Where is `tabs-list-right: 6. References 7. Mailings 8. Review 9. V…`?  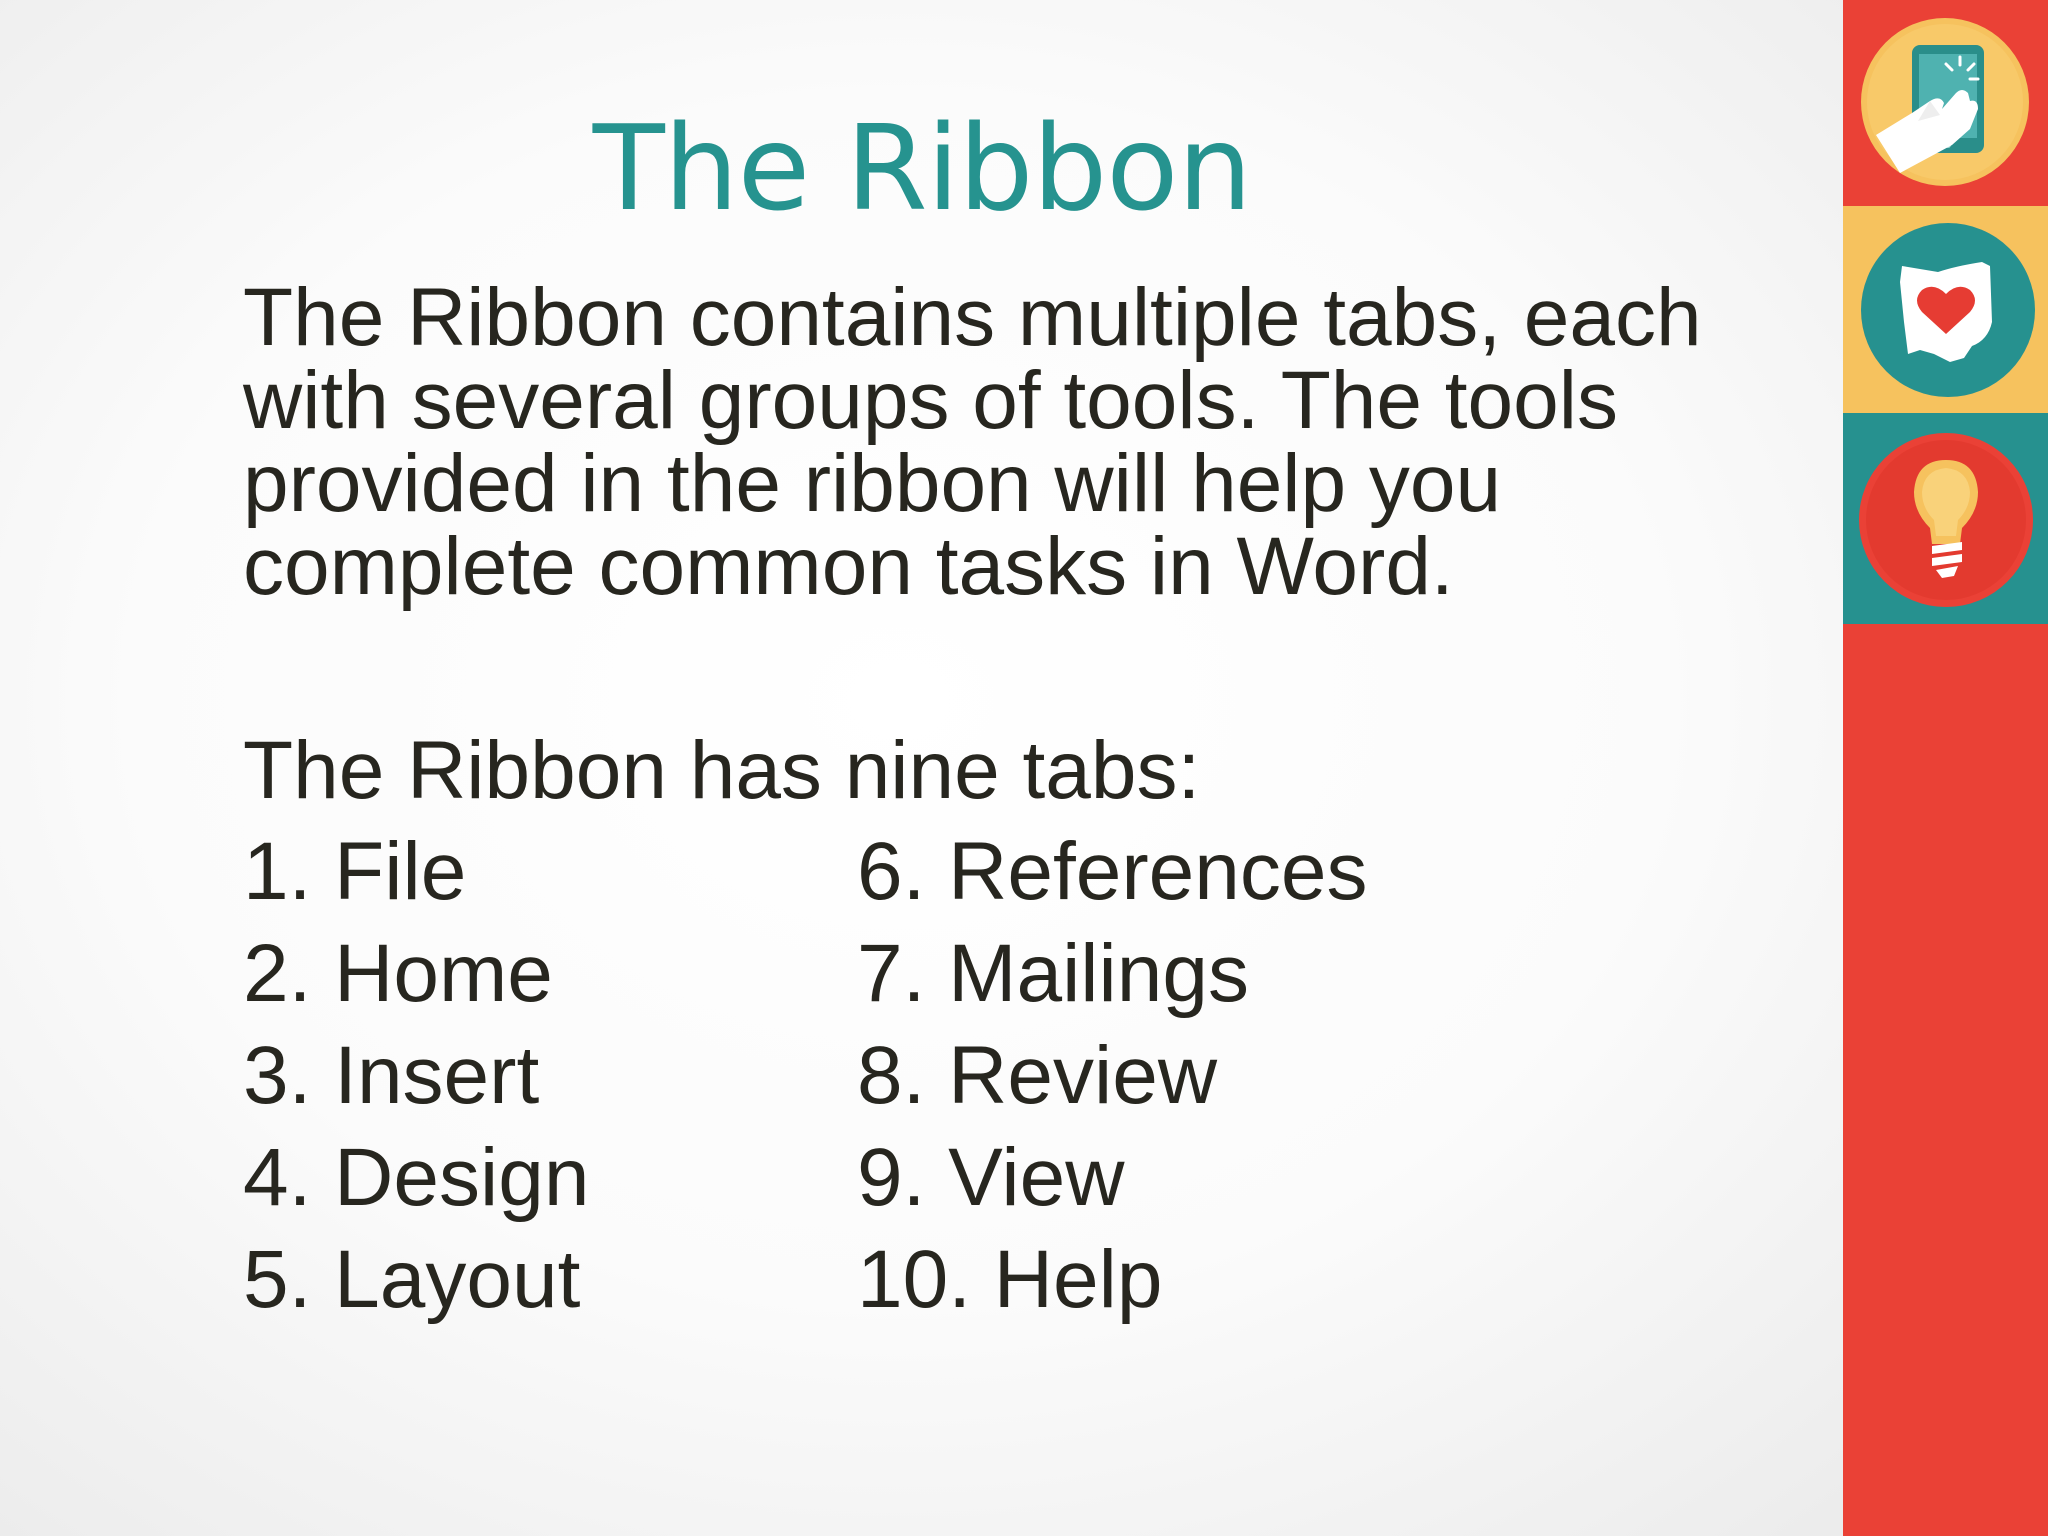 tabs-list-right: 6. References 7. Mailings 8. Review 9. V… is located at coordinates (1112, 1076).